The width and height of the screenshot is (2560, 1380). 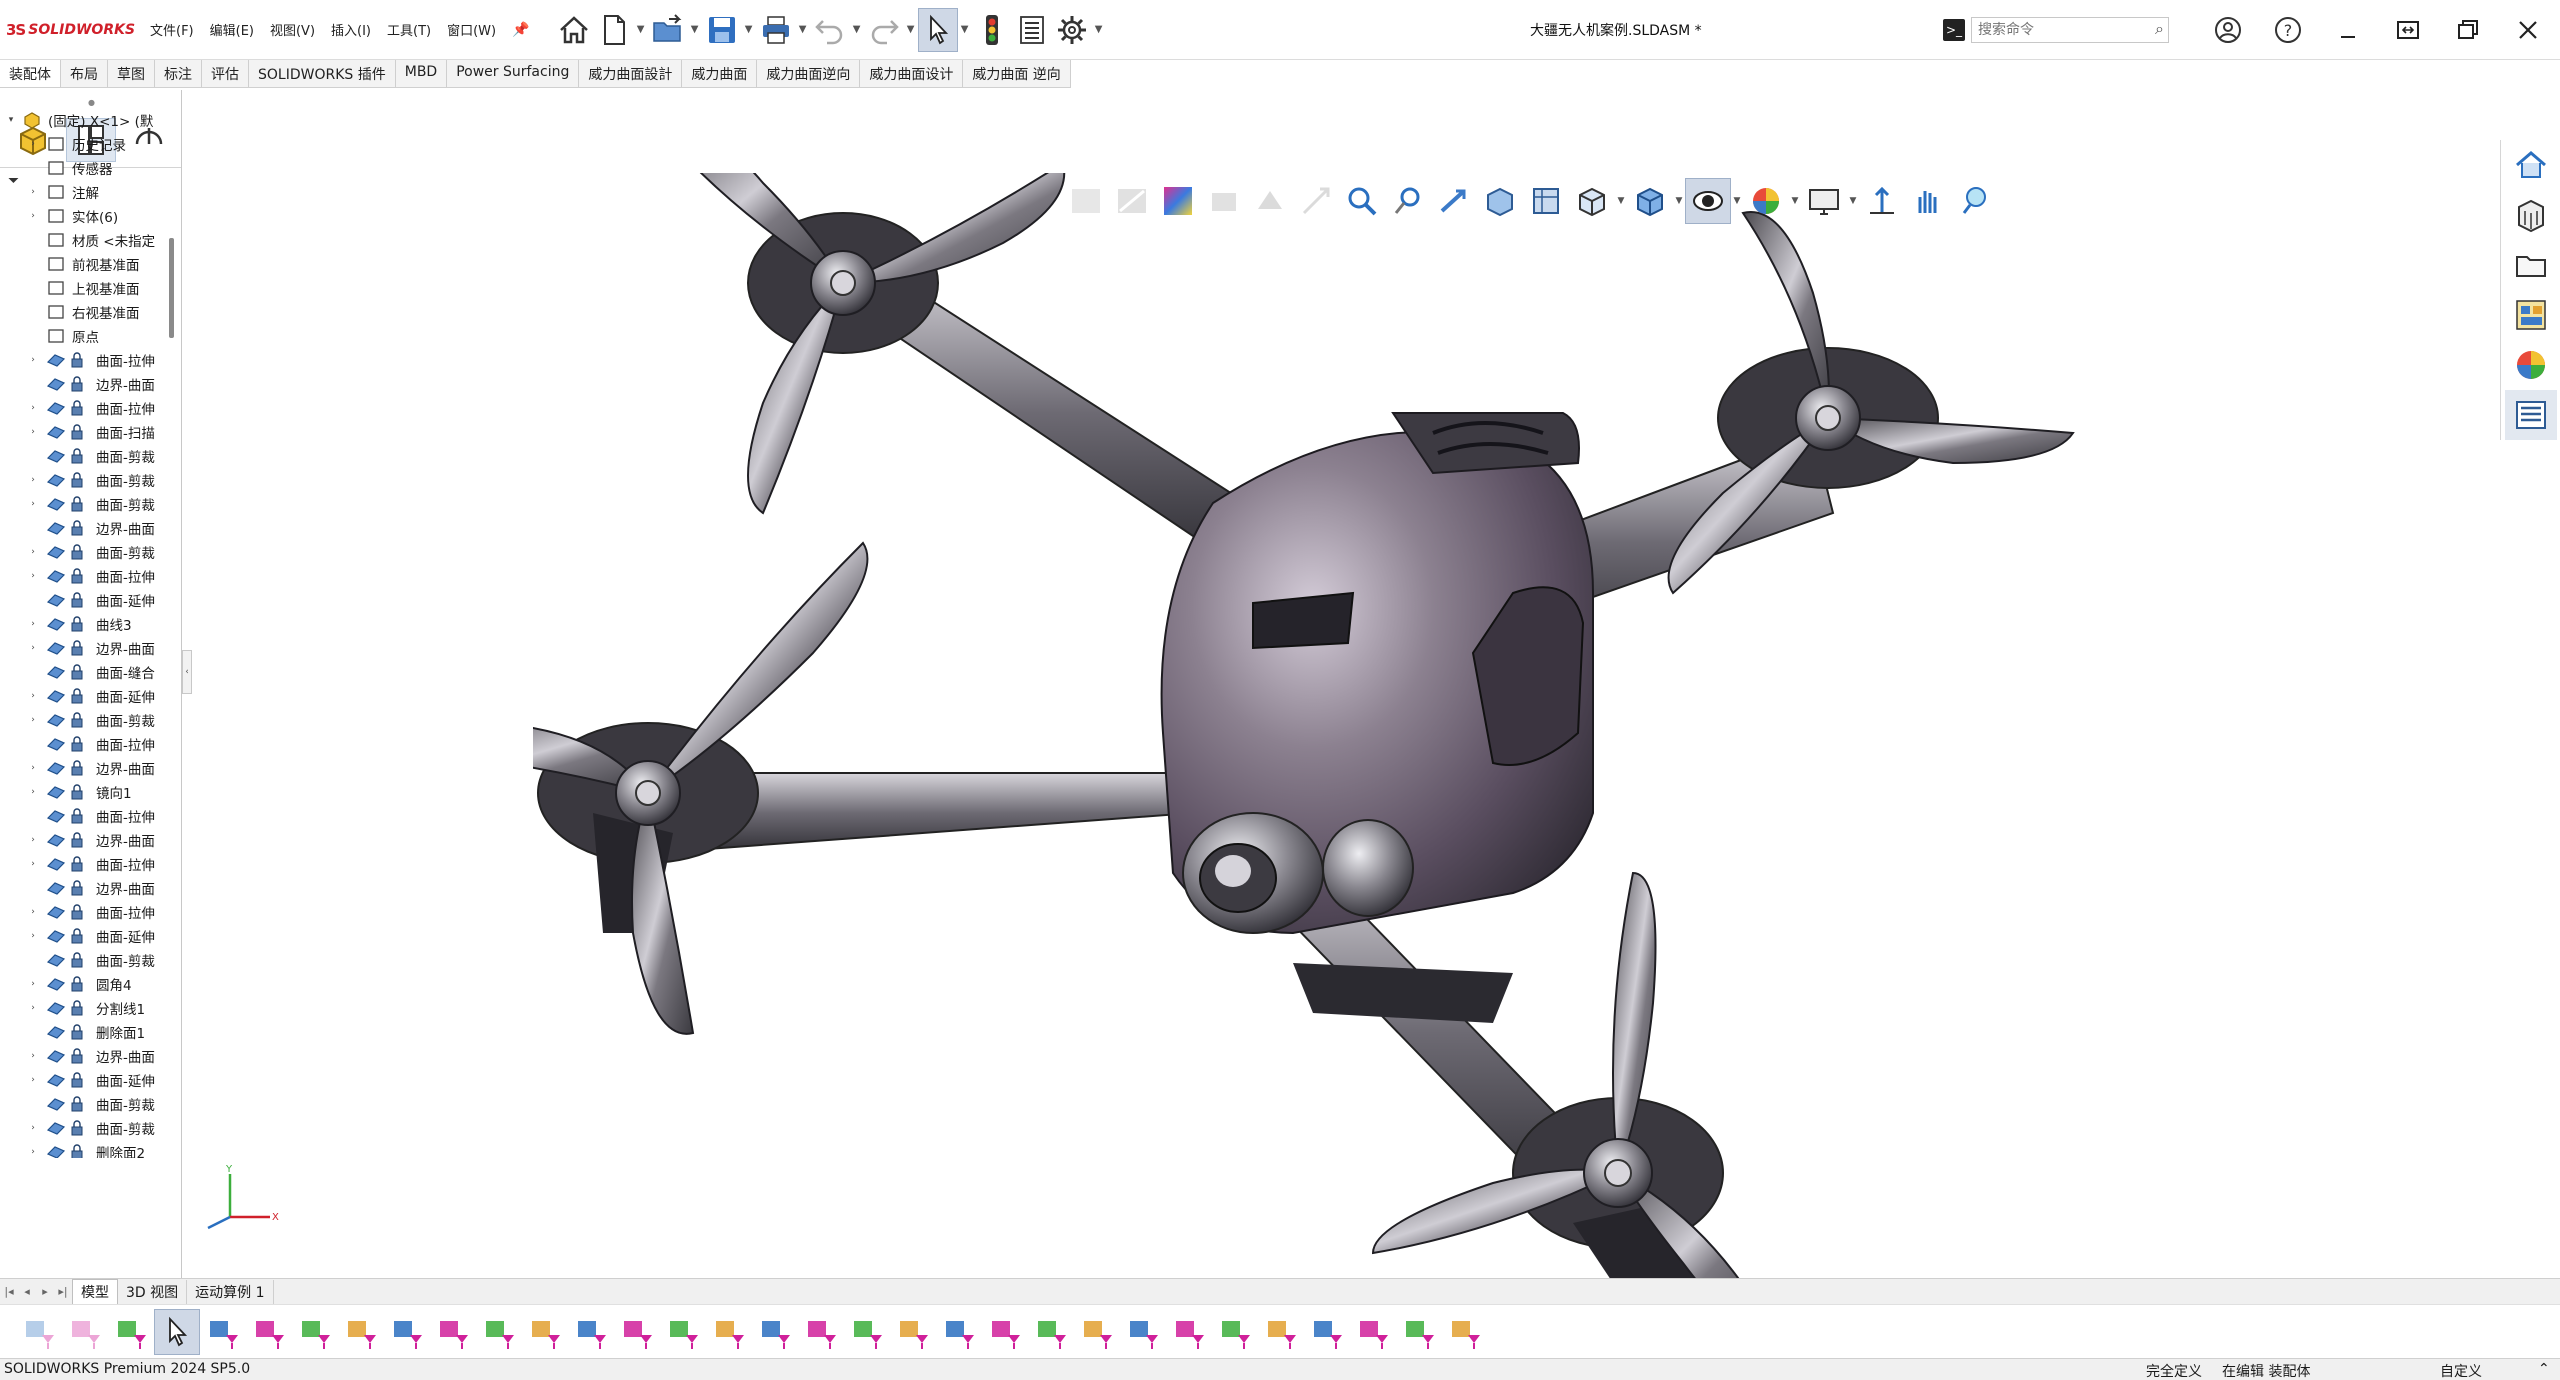 I want to click on zoom-to-fit-button, so click(x=1086, y=201).